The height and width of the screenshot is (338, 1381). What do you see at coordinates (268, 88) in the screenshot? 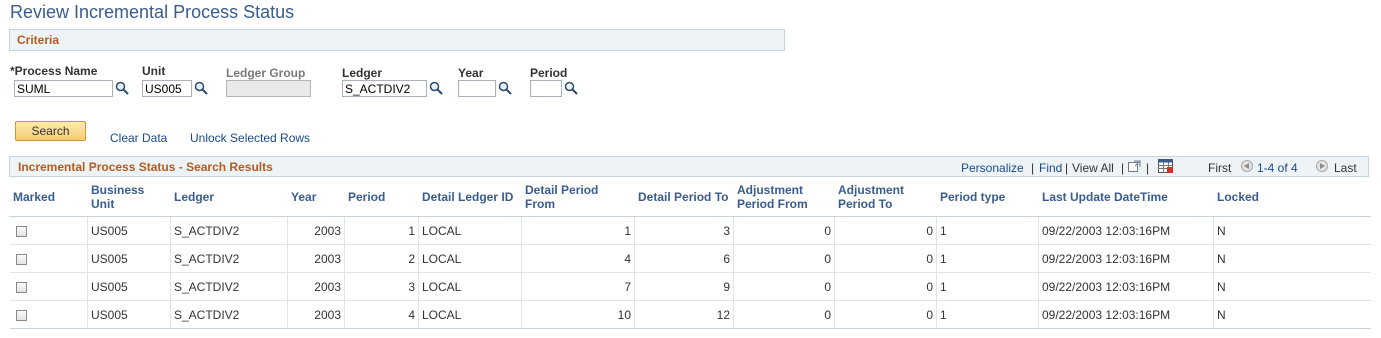
I see `ledger-group-input` at bounding box center [268, 88].